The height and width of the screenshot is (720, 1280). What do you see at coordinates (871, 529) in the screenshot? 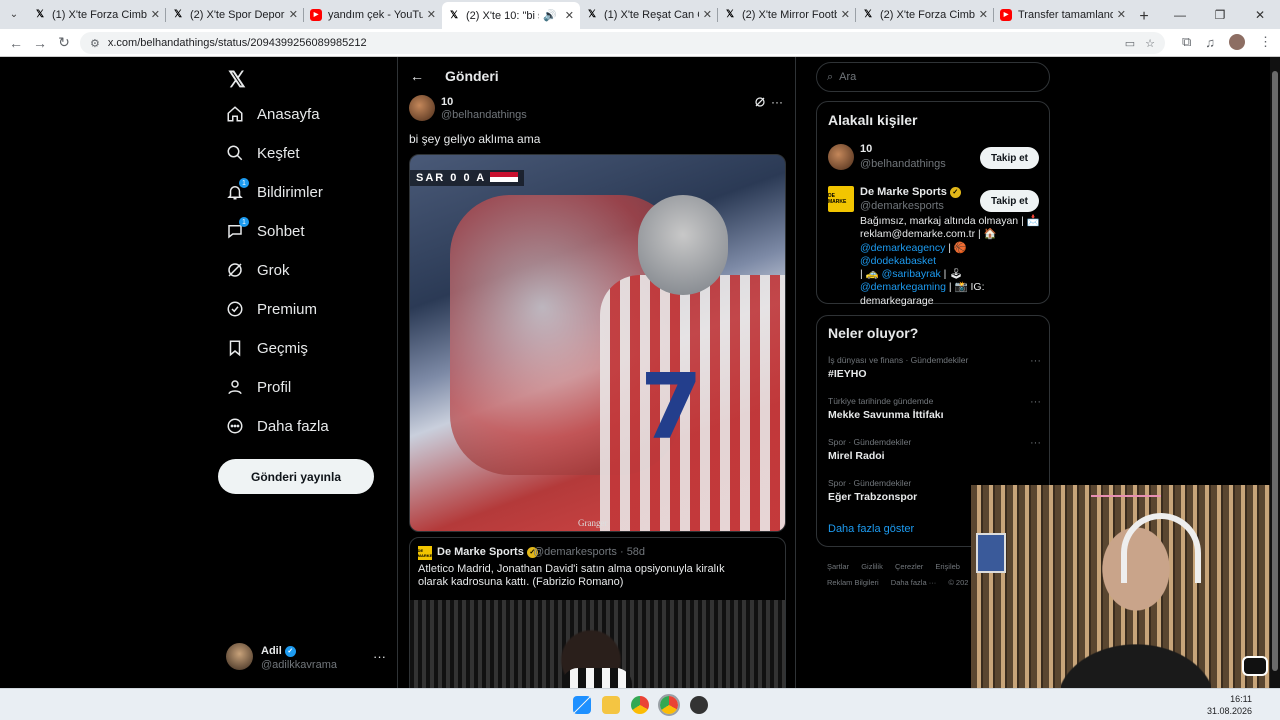
I see `show-more-link: Daha fazla göster` at bounding box center [871, 529].